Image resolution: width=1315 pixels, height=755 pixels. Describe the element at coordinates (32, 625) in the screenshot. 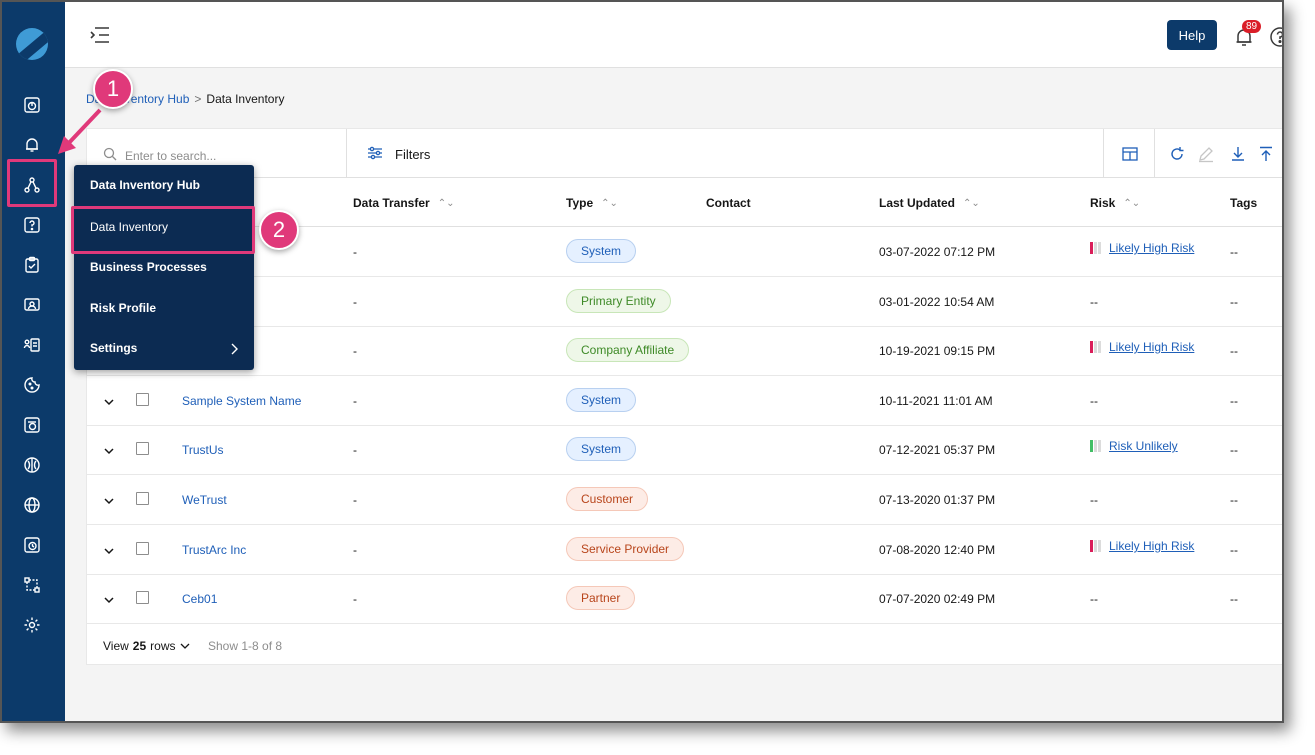

I see `settings-nav-icon` at that location.